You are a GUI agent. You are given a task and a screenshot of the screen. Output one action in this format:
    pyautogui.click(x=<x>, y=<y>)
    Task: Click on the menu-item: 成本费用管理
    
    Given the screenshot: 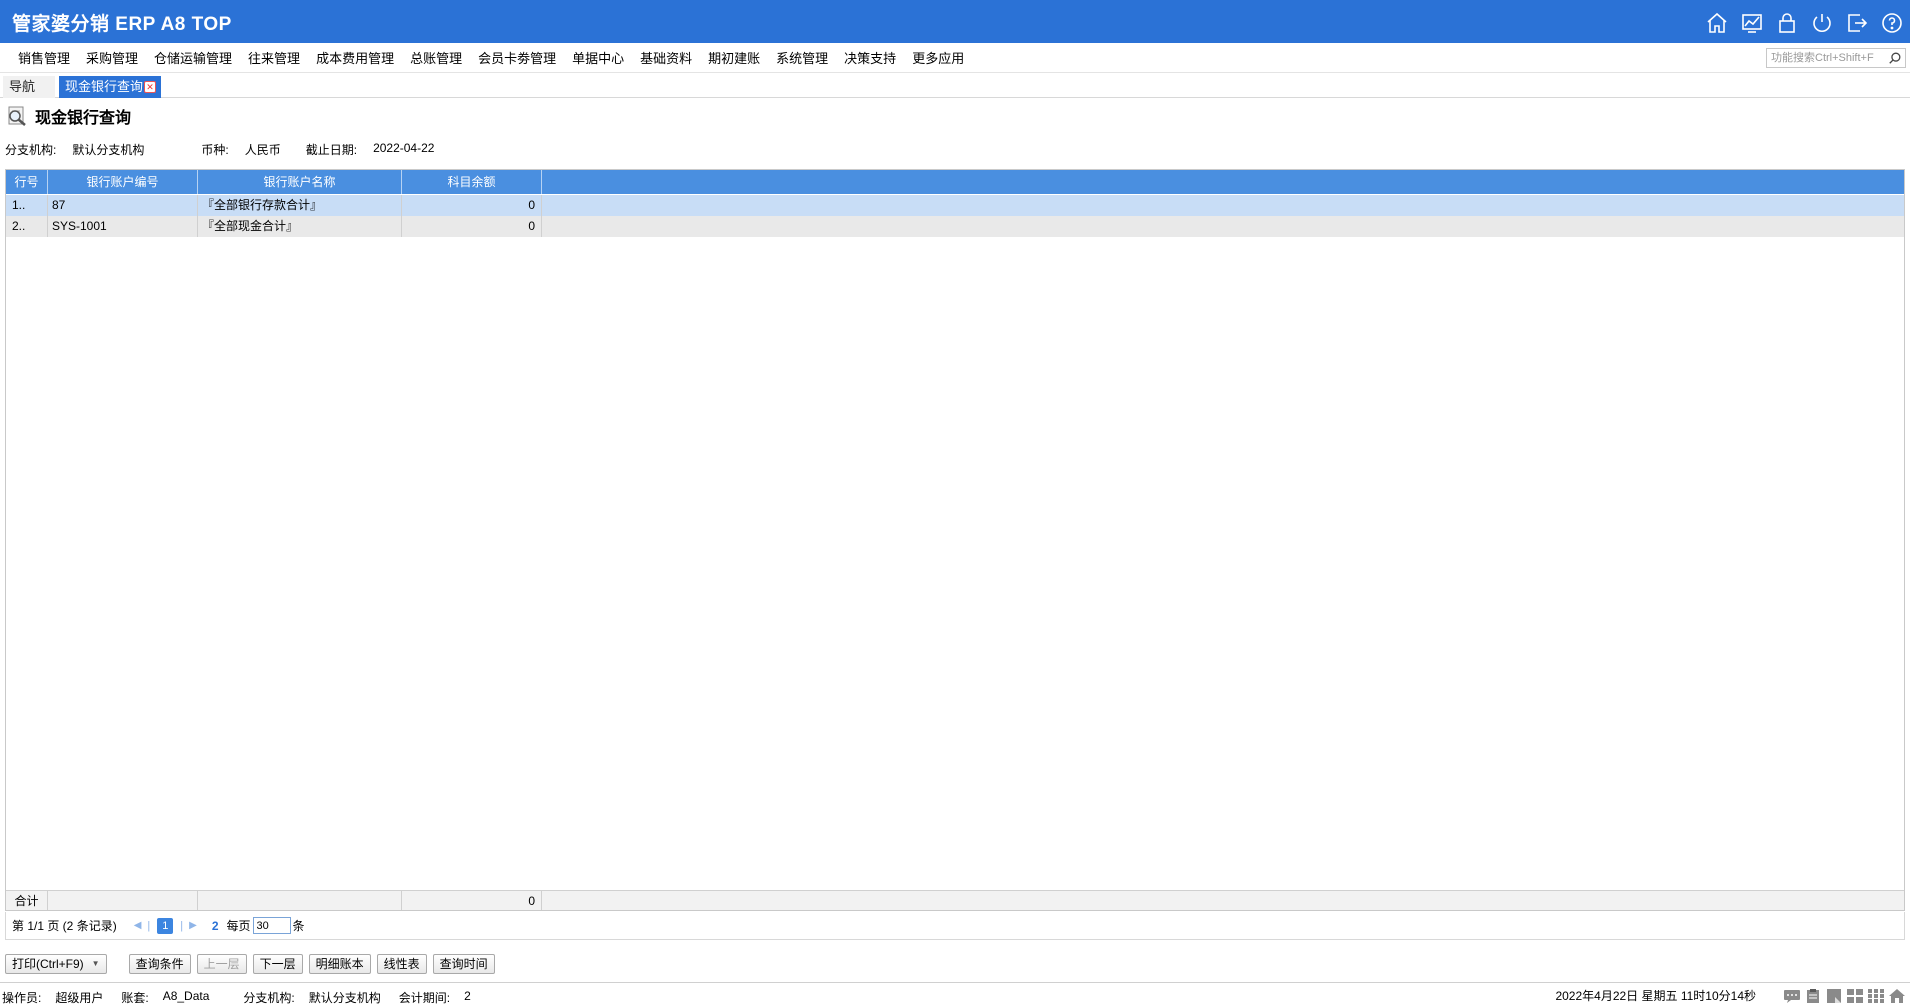 What is the action you would take?
    pyautogui.click(x=355, y=58)
    